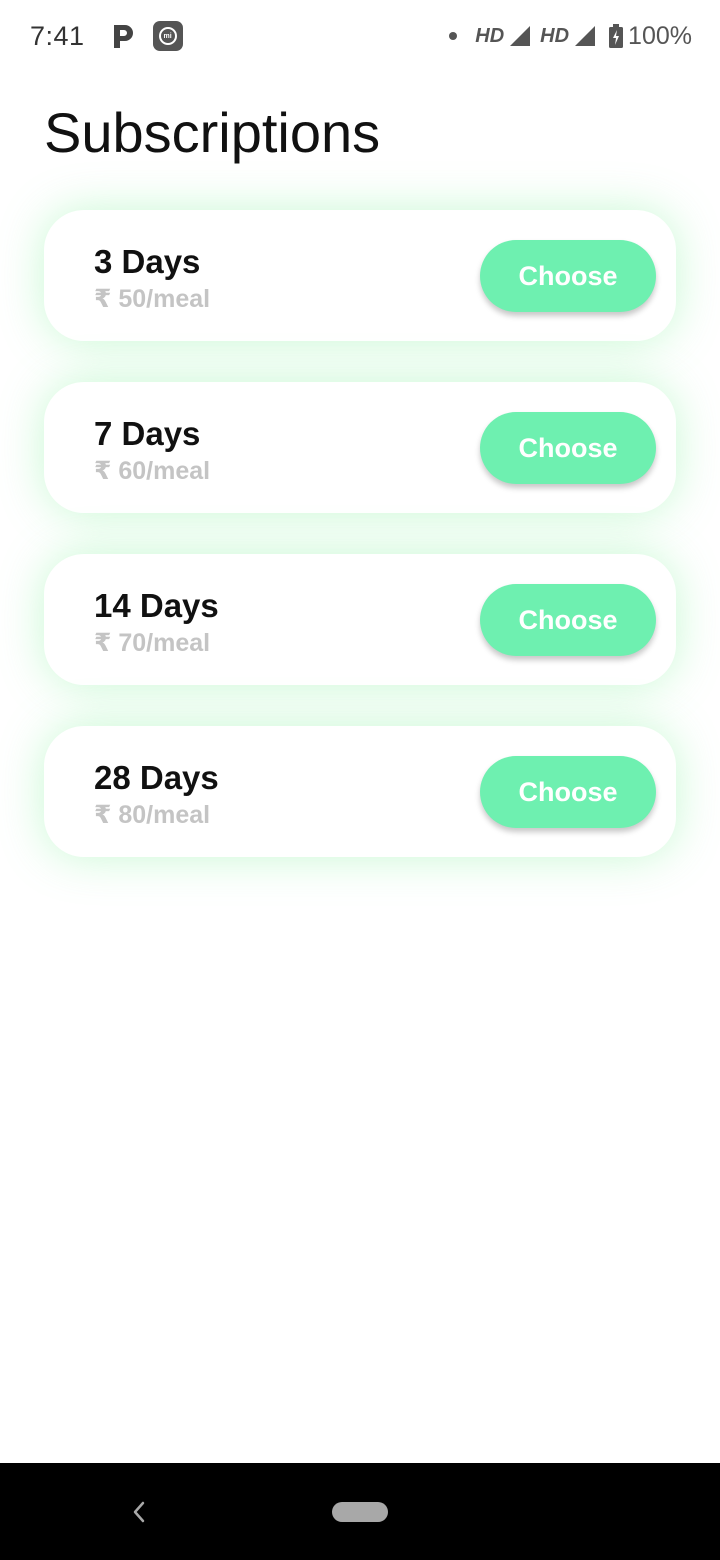 This screenshot has width=720, height=1560. Describe the element at coordinates (360, 447) in the screenshot. I see `plan-card: 7 Days ₹ 60/meal Choose` at that location.